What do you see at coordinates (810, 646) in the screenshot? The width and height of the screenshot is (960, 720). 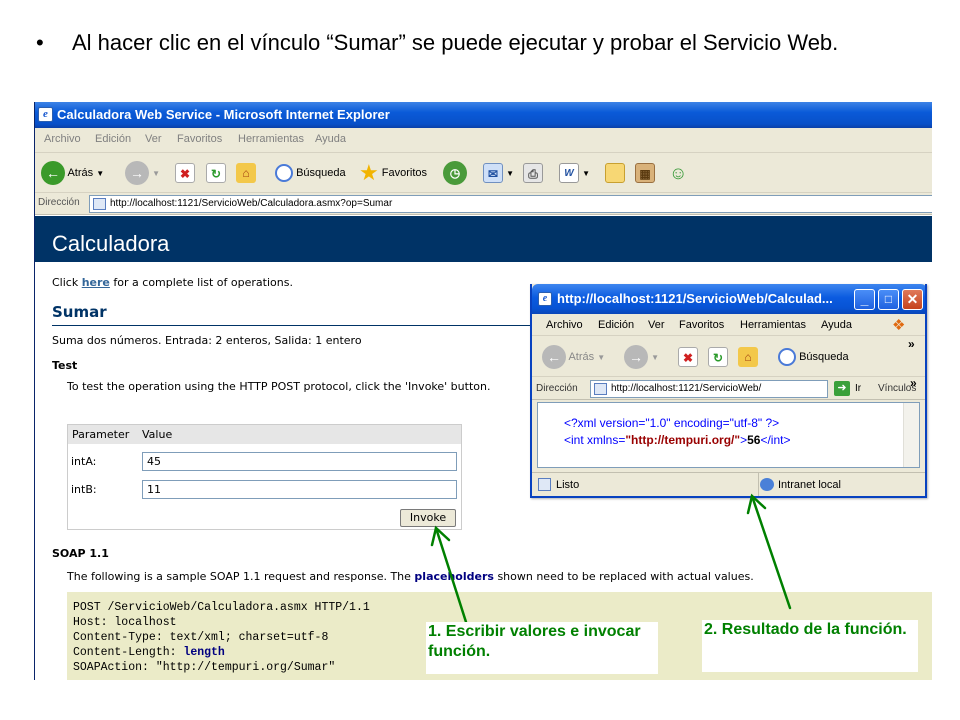 I see `annotation-step2: 2. Resultado de la función.` at bounding box center [810, 646].